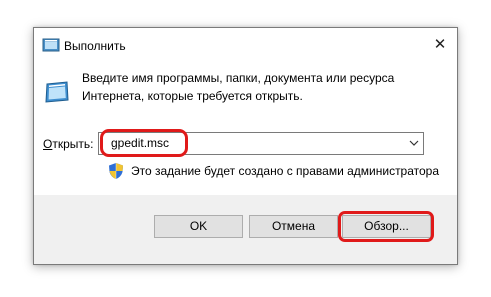  What do you see at coordinates (245, 44) in the screenshot?
I see `title-bar: Выполнить ✕` at bounding box center [245, 44].